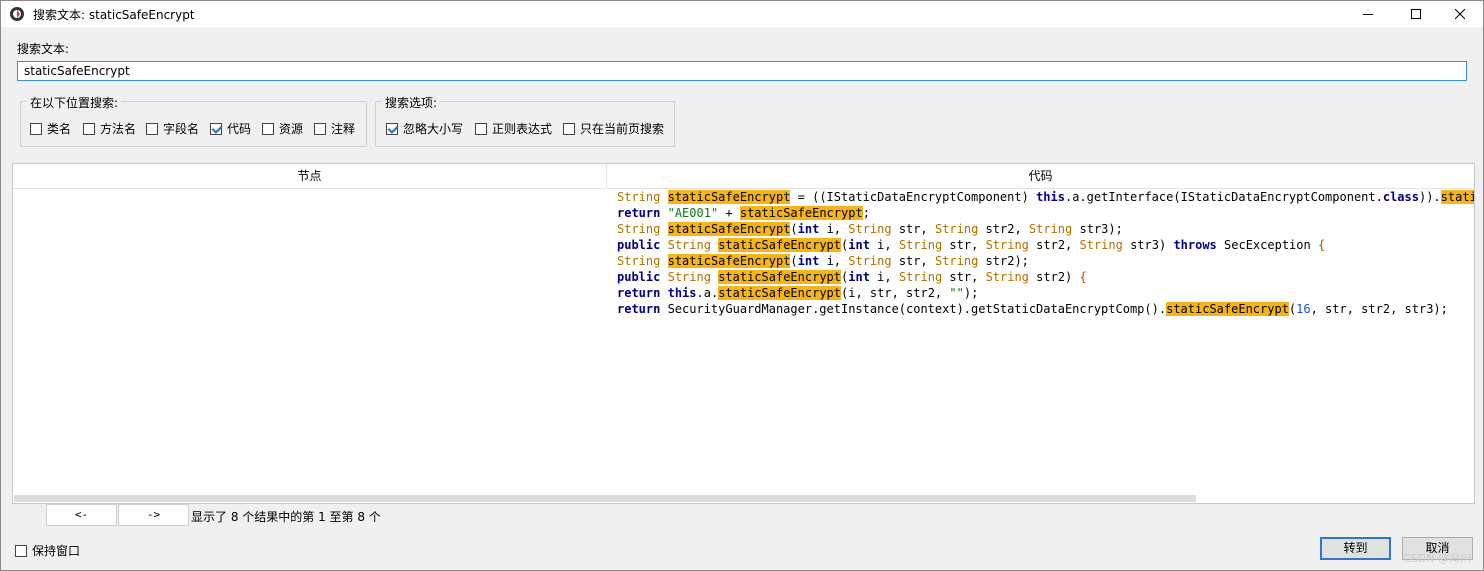 This screenshot has height=571, width=1484. What do you see at coordinates (639, 213) in the screenshot?
I see `code-token: return` at bounding box center [639, 213].